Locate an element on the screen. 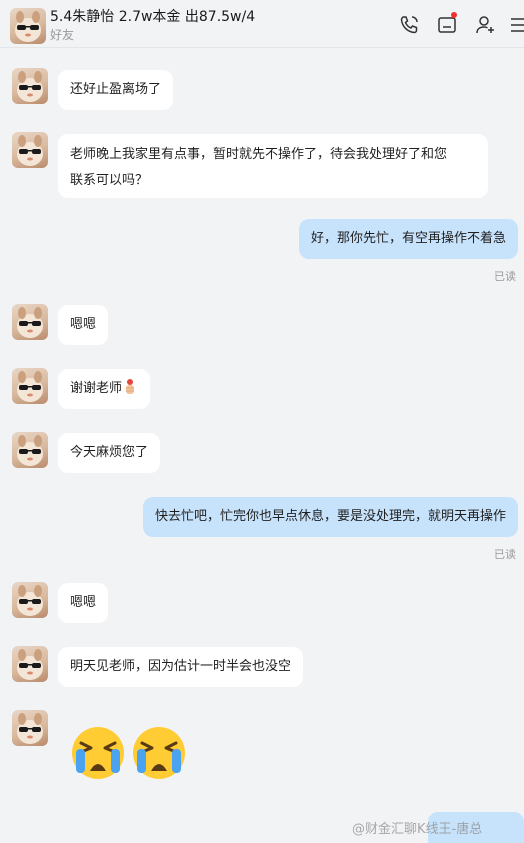 Image resolution: width=524 pixels, height=843 pixels. chat-header: 5.4朱静怡 2.7w本金 出87.5w/4 好友 is located at coordinates (262, 24).